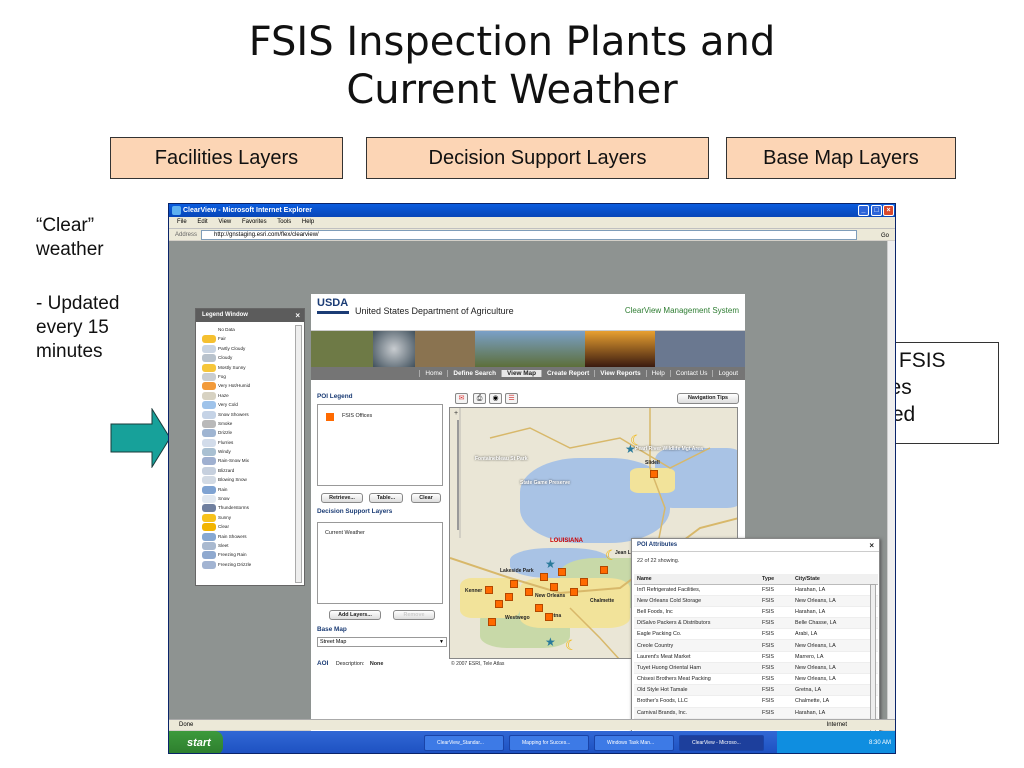  What do you see at coordinates (250, 315) in the screenshot?
I see `legend-header: Legend Window ×` at bounding box center [250, 315].